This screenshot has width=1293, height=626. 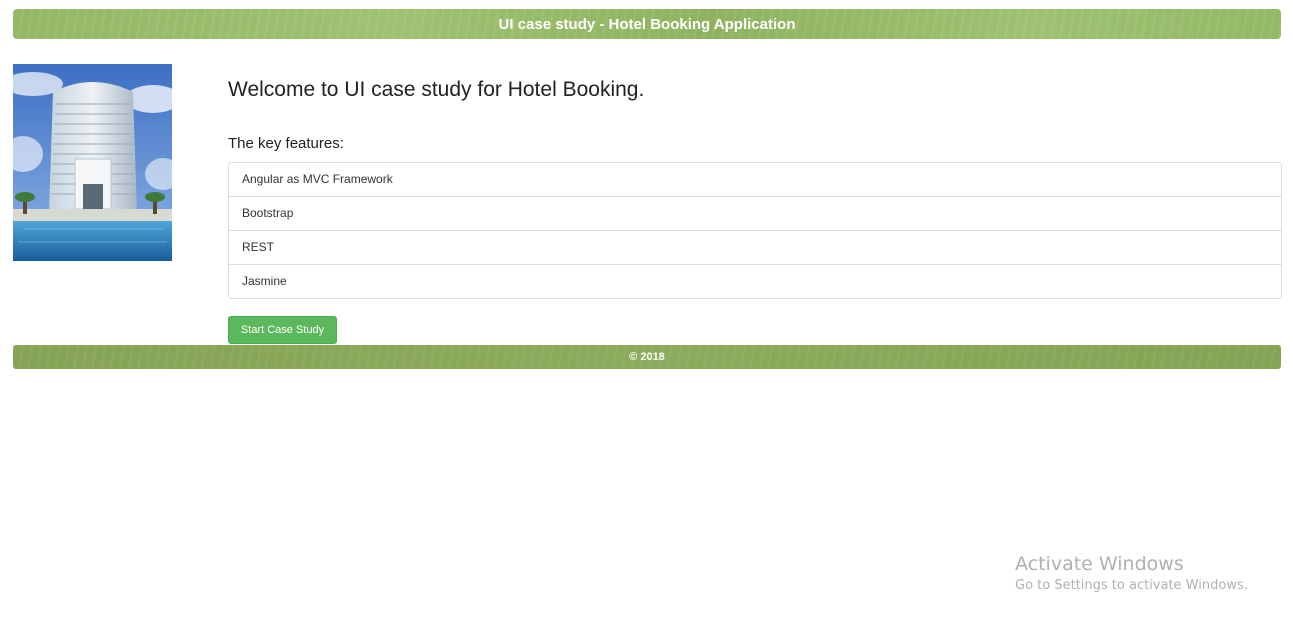 What do you see at coordinates (755, 247) in the screenshot?
I see `list-item: REST` at bounding box center [755, 247].